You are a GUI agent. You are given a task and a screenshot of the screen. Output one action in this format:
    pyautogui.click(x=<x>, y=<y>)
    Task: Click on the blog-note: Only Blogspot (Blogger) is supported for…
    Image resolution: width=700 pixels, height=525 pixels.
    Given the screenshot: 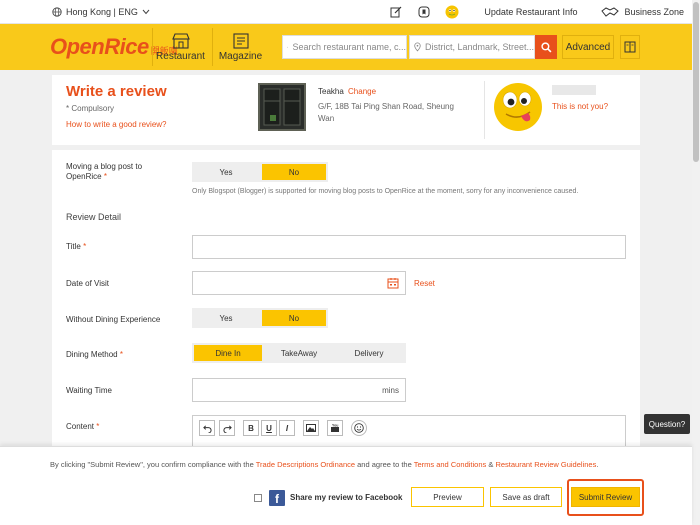 What is the action you would take?
    pyautogui.click(x=385, y=191)
    